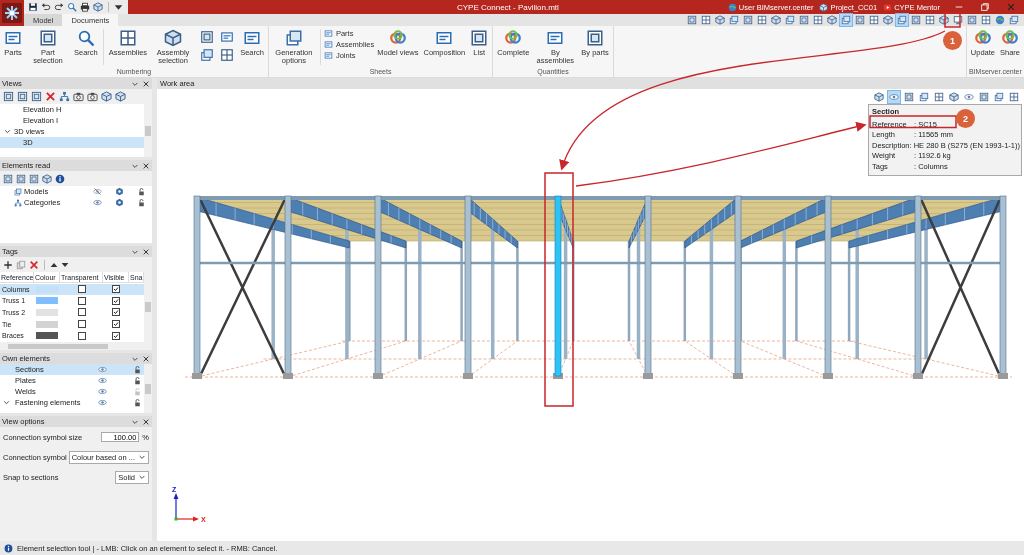 The image size is (1024, 555). What do you see at coordinates (60, 178) in the screenshot?
I see `info-icon` at bounding box center [60, 178].